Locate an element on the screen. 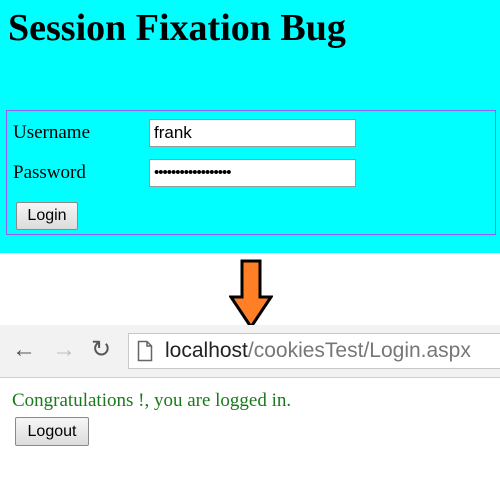 The image size is (500, 480). back-arrow-icon: ← is located at coordinates (24, 350).